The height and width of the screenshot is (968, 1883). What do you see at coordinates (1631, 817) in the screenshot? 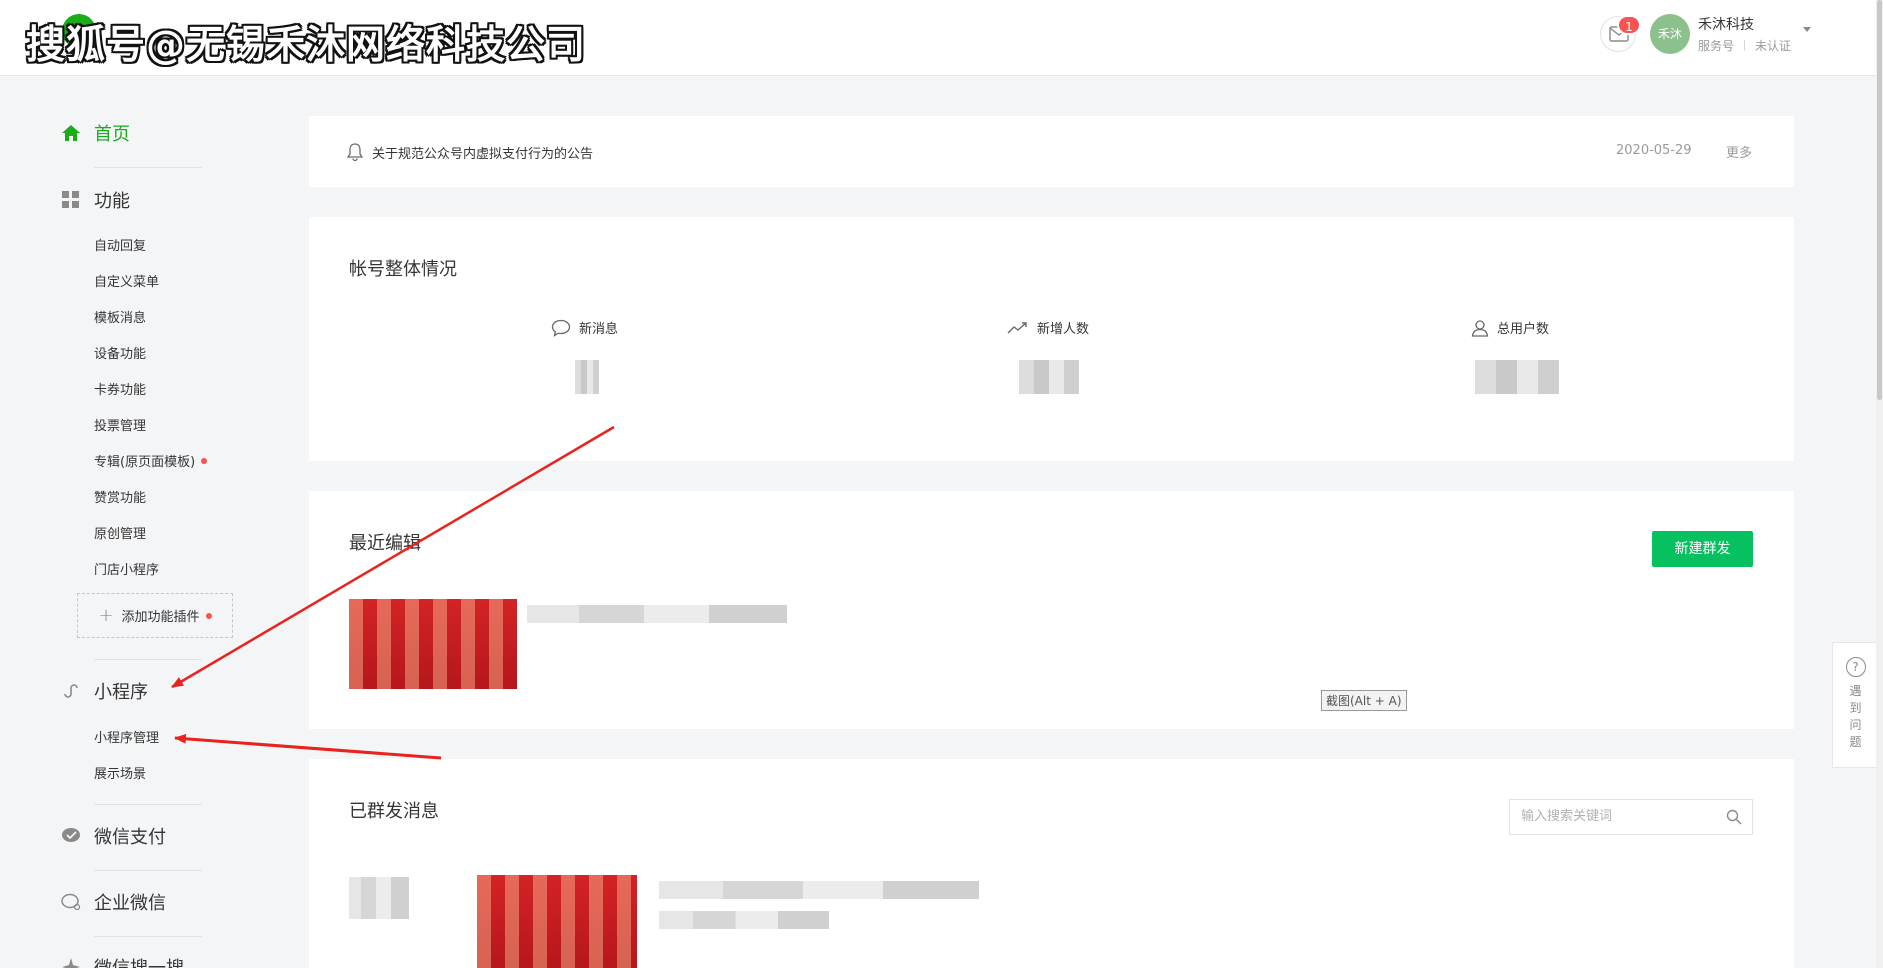
I see `search-input: 输入搜索关键词` at bounding box center [1631, 817].